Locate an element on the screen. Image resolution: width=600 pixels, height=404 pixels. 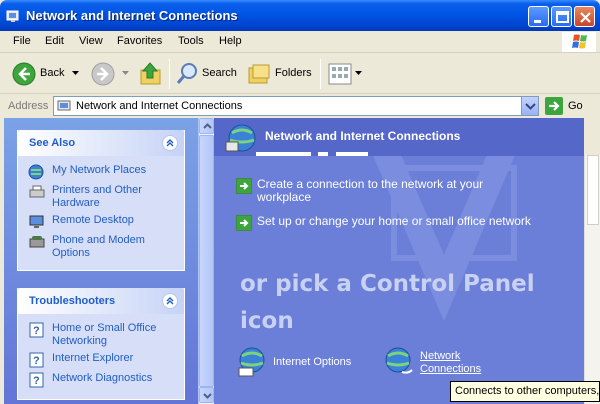
category-header: Network and Internet Connections is located at coordinates (399, 137).